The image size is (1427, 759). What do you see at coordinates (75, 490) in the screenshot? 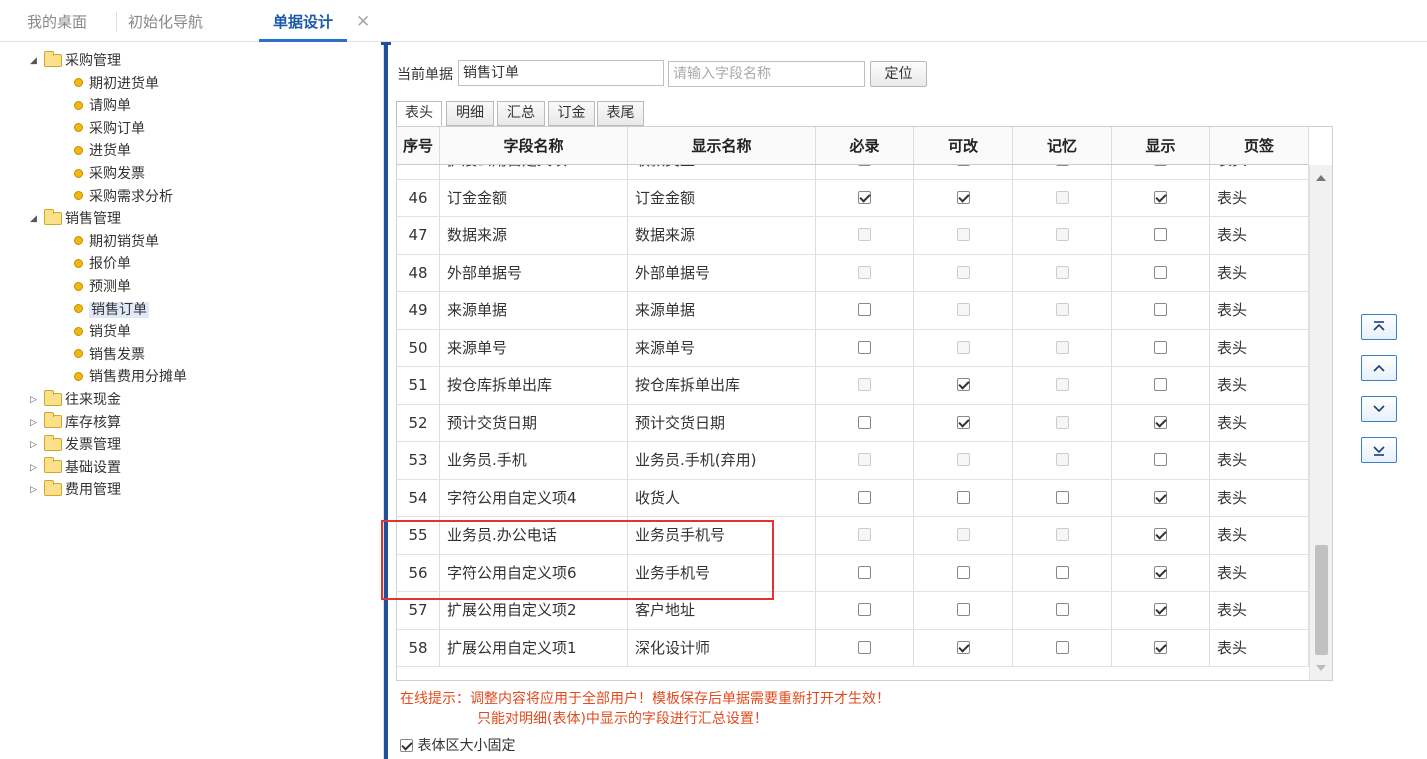
I see `tree-group: ▷ 费用管理` at bounding box center [75, 490].